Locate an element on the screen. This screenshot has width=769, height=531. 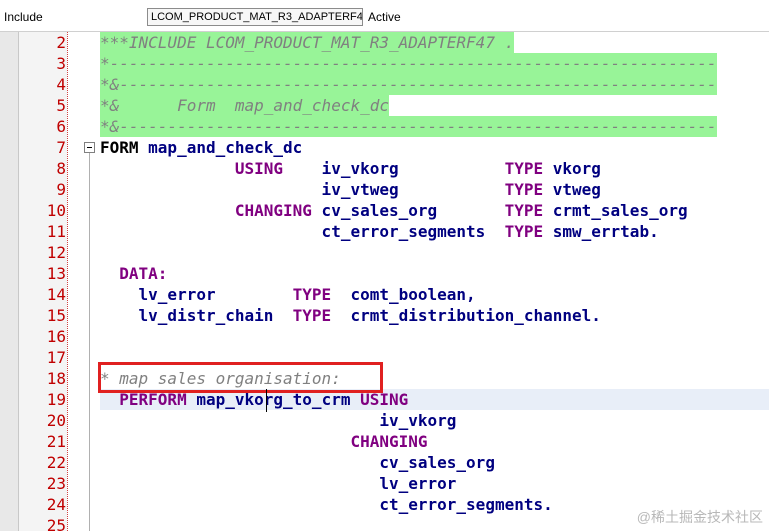
line-number: 3 is located at coordinates (61, 63).